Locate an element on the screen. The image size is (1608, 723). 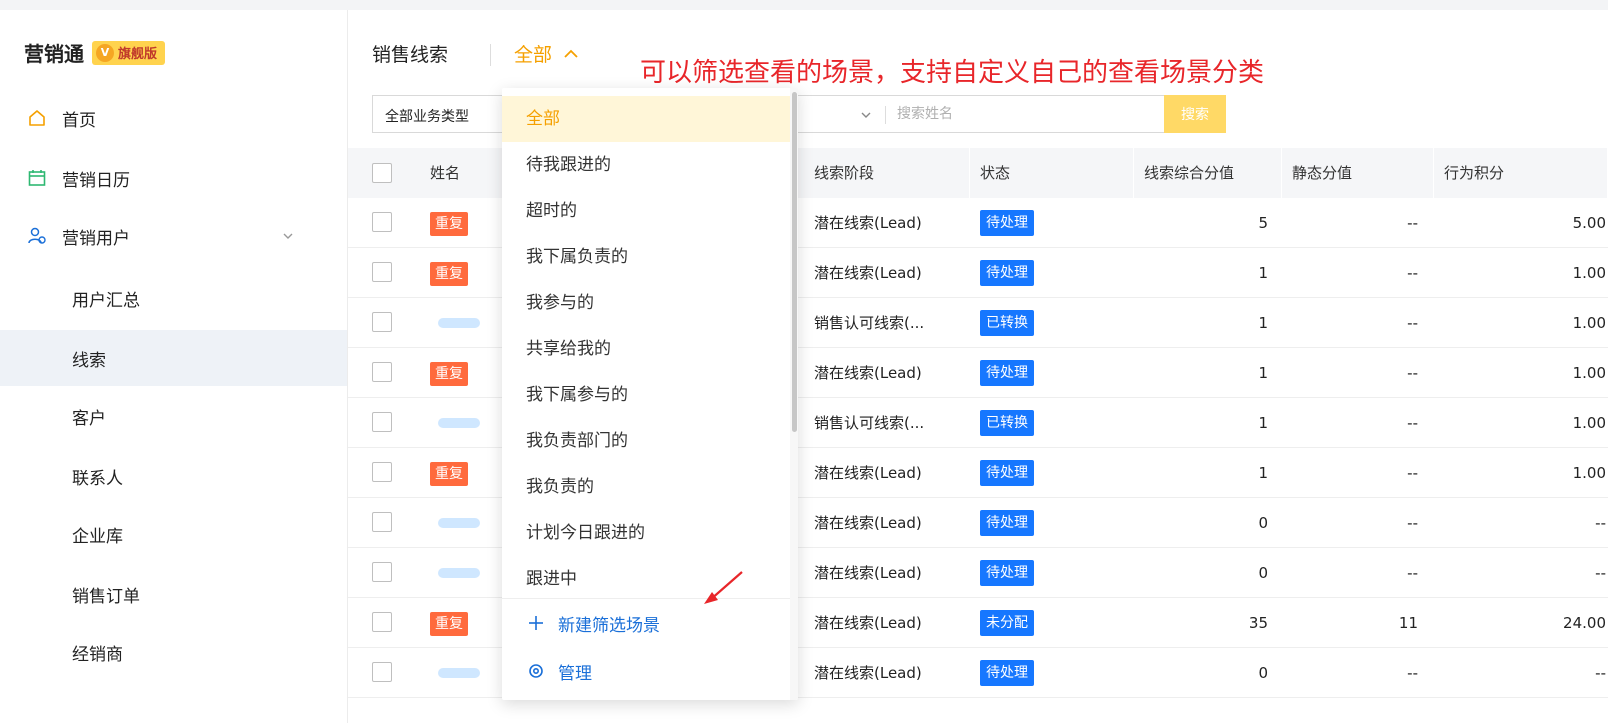
column-header-status: 状态 is located at coordinates (1052, 173).